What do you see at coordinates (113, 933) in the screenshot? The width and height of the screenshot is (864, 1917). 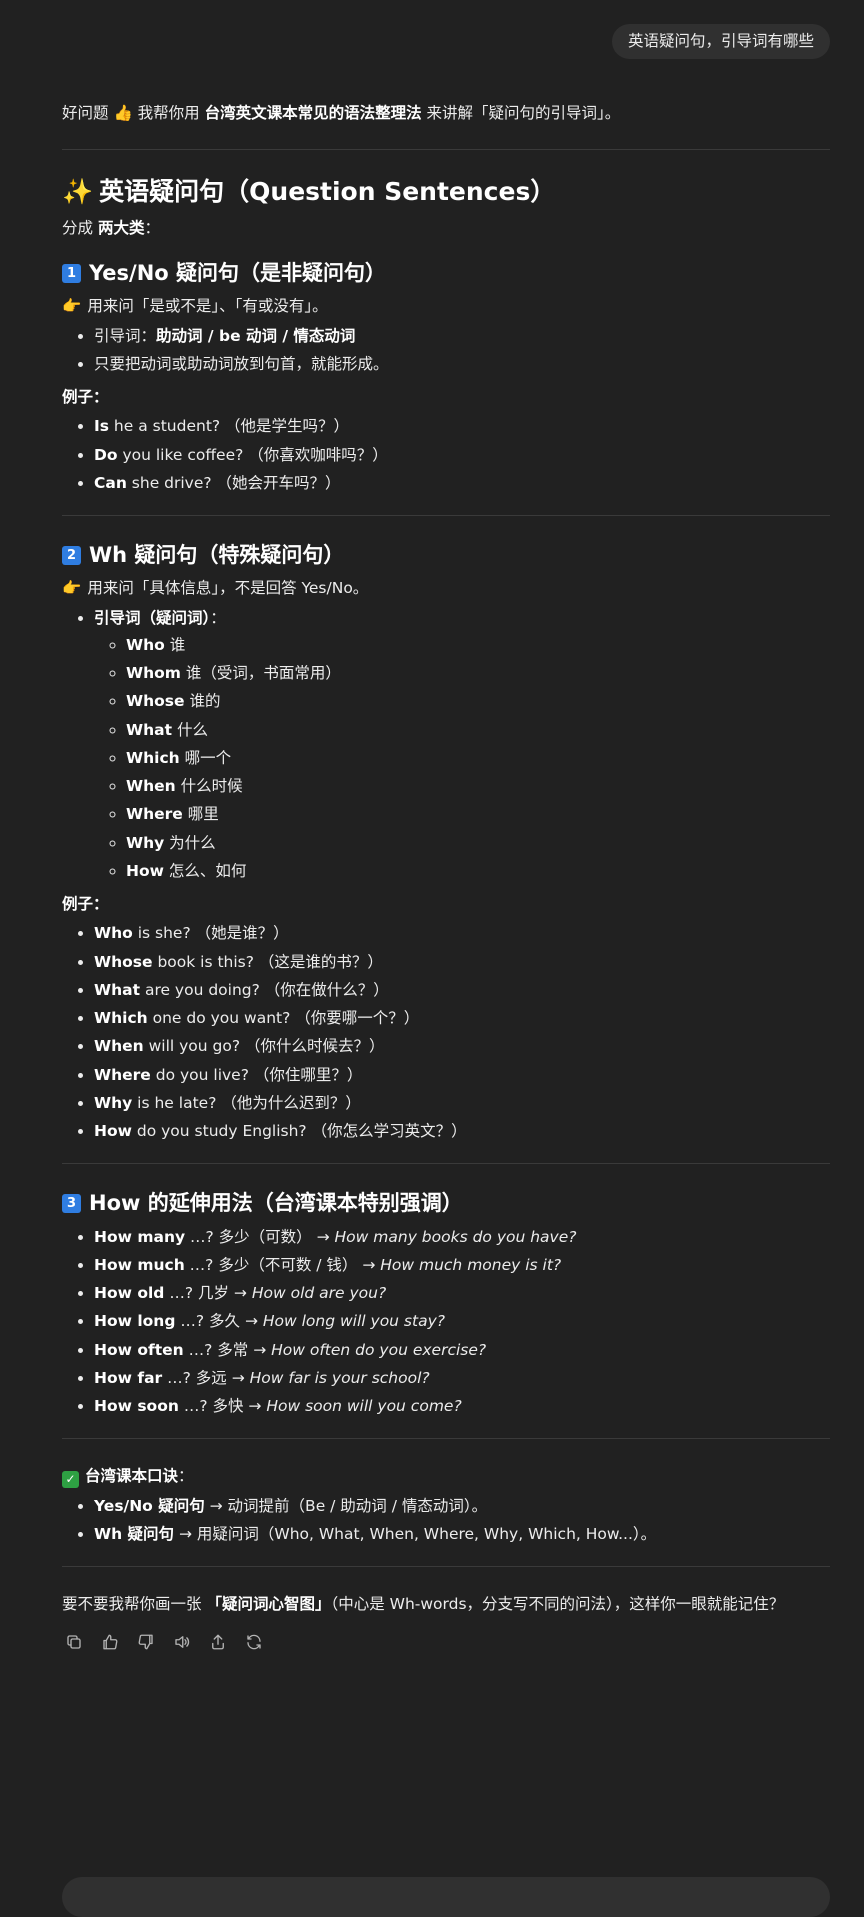 I see `example-keyword: Who` at bounding box center [113, 933].